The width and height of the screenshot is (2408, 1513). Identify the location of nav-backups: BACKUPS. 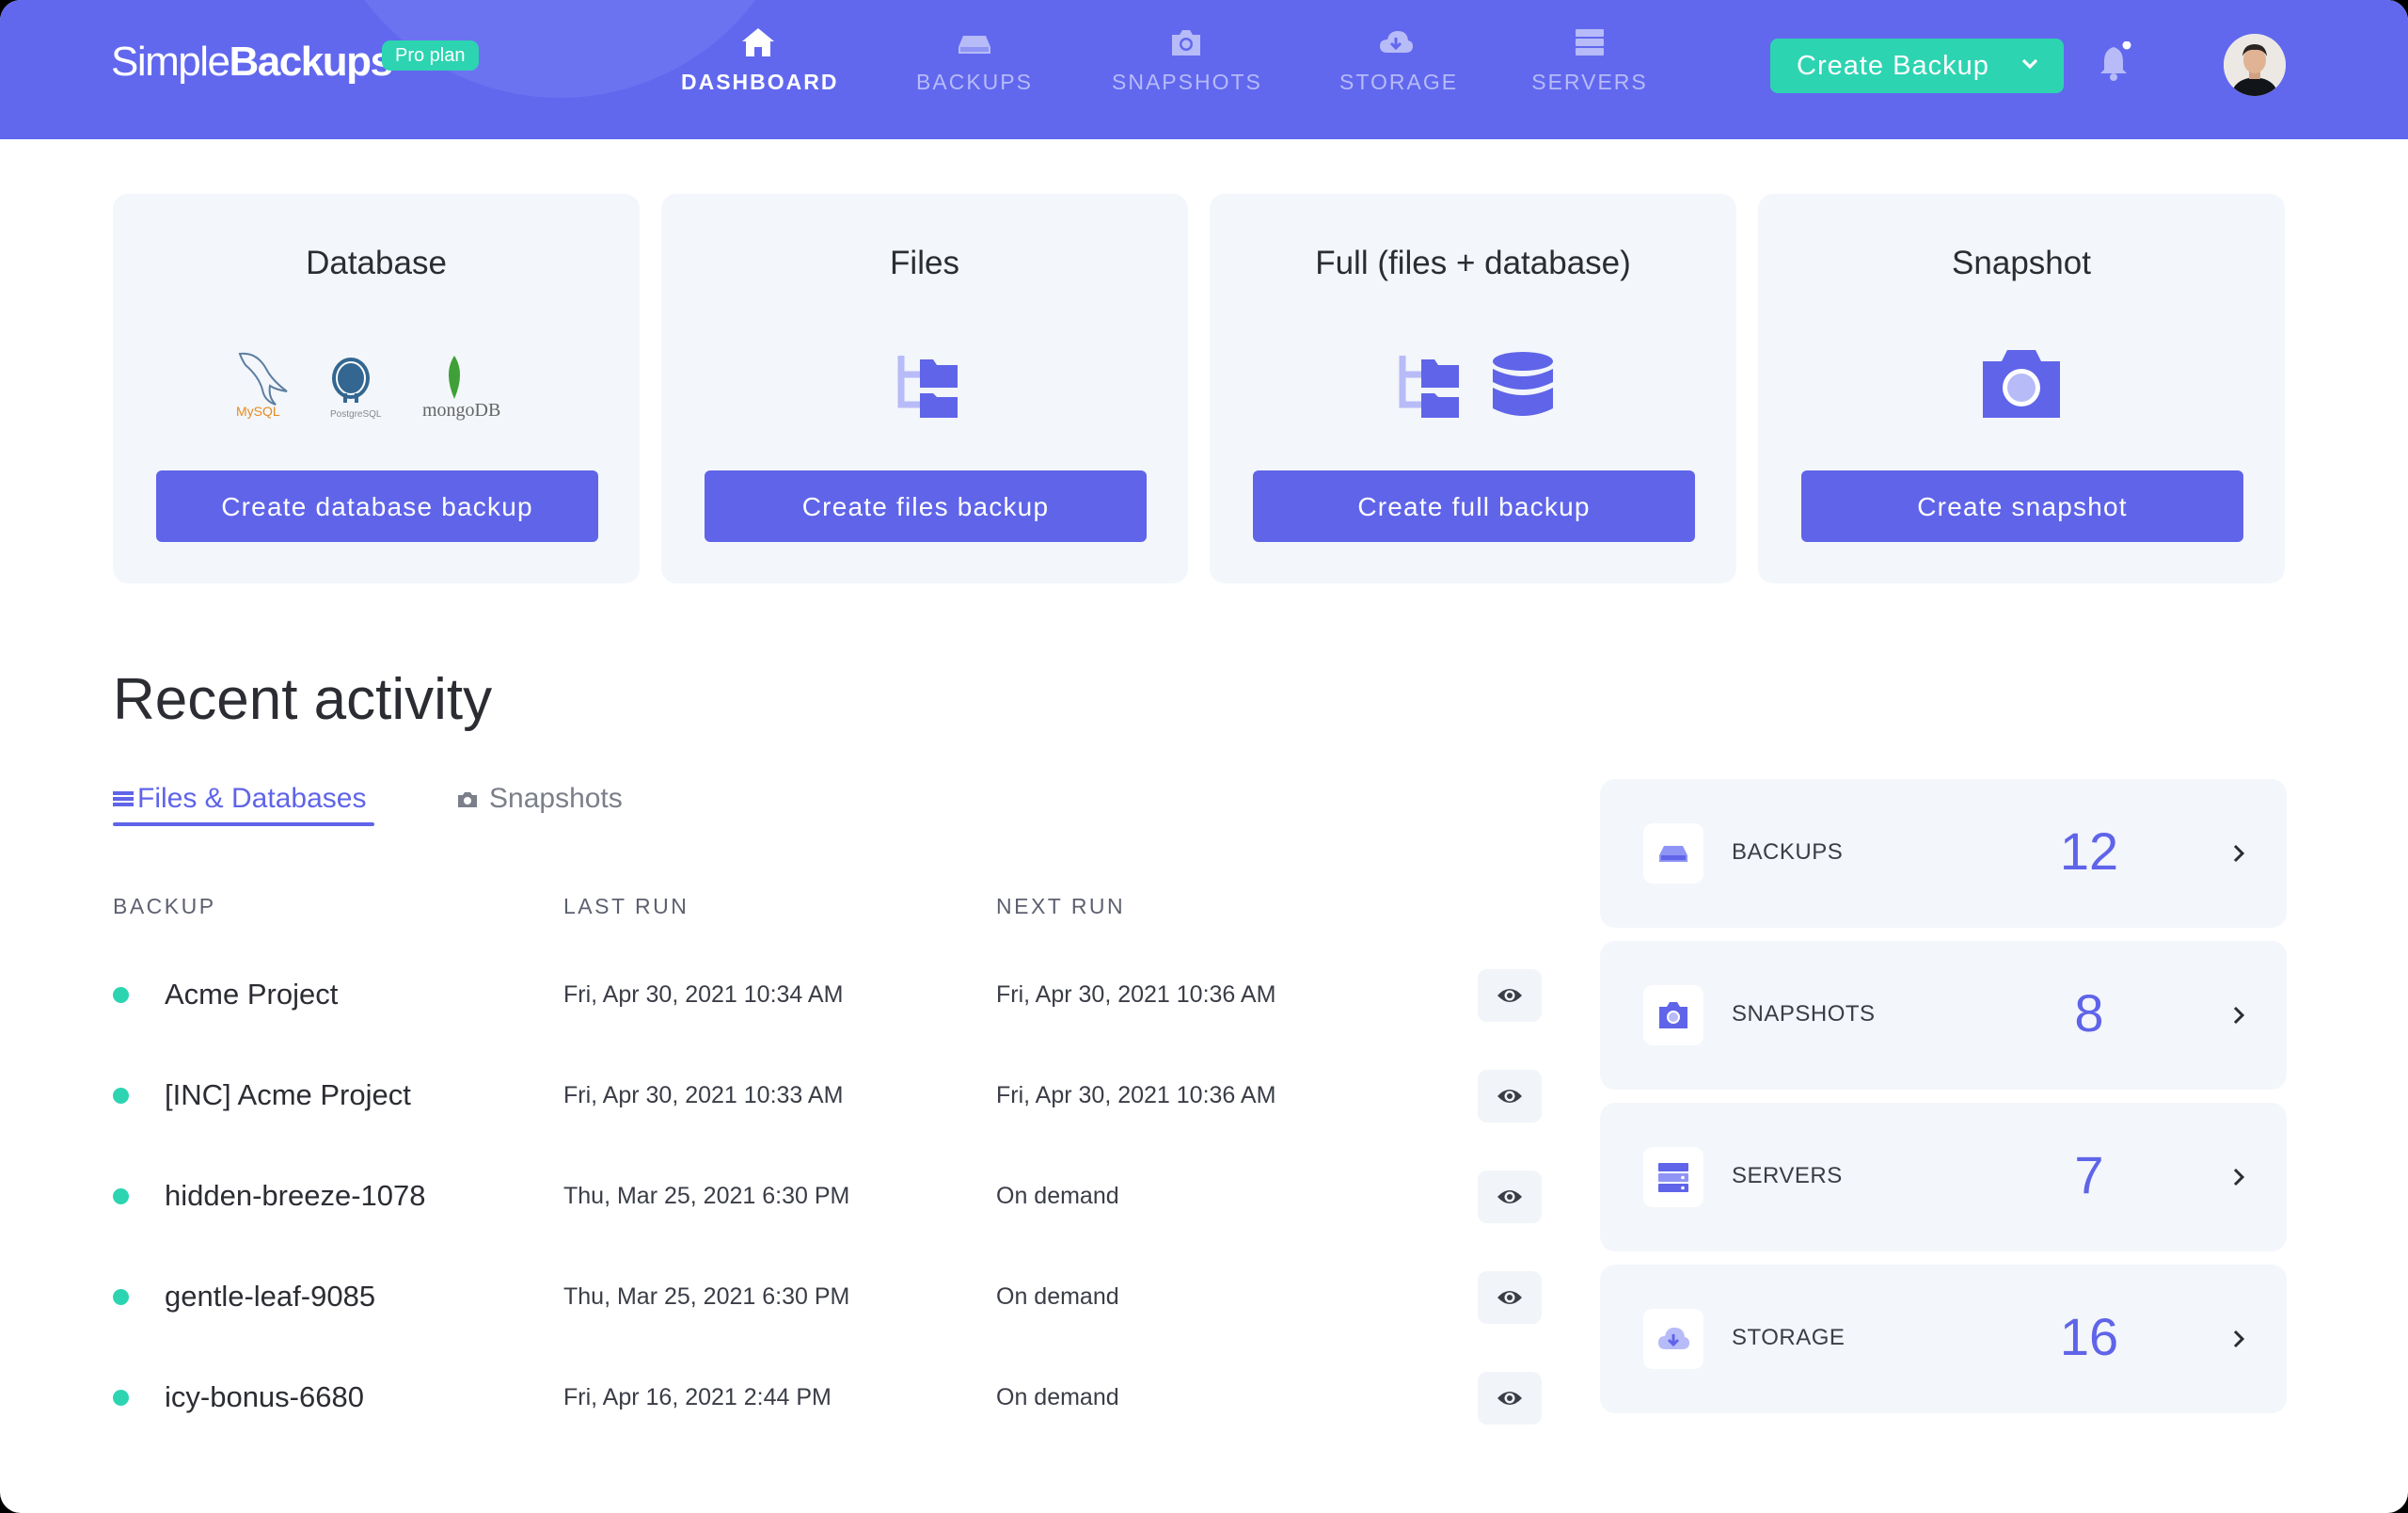
(974, 62).